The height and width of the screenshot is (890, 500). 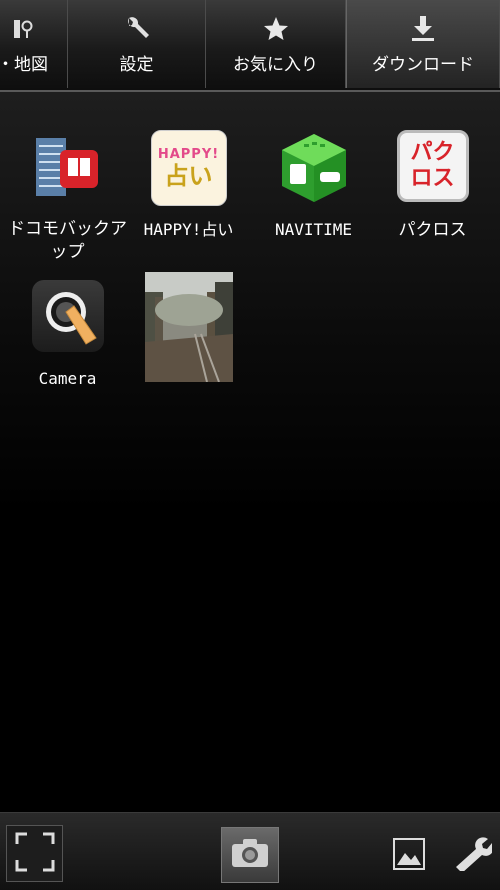 I want to click on pakurosu-icon-text-top: パク, so click(x=432, y=152).